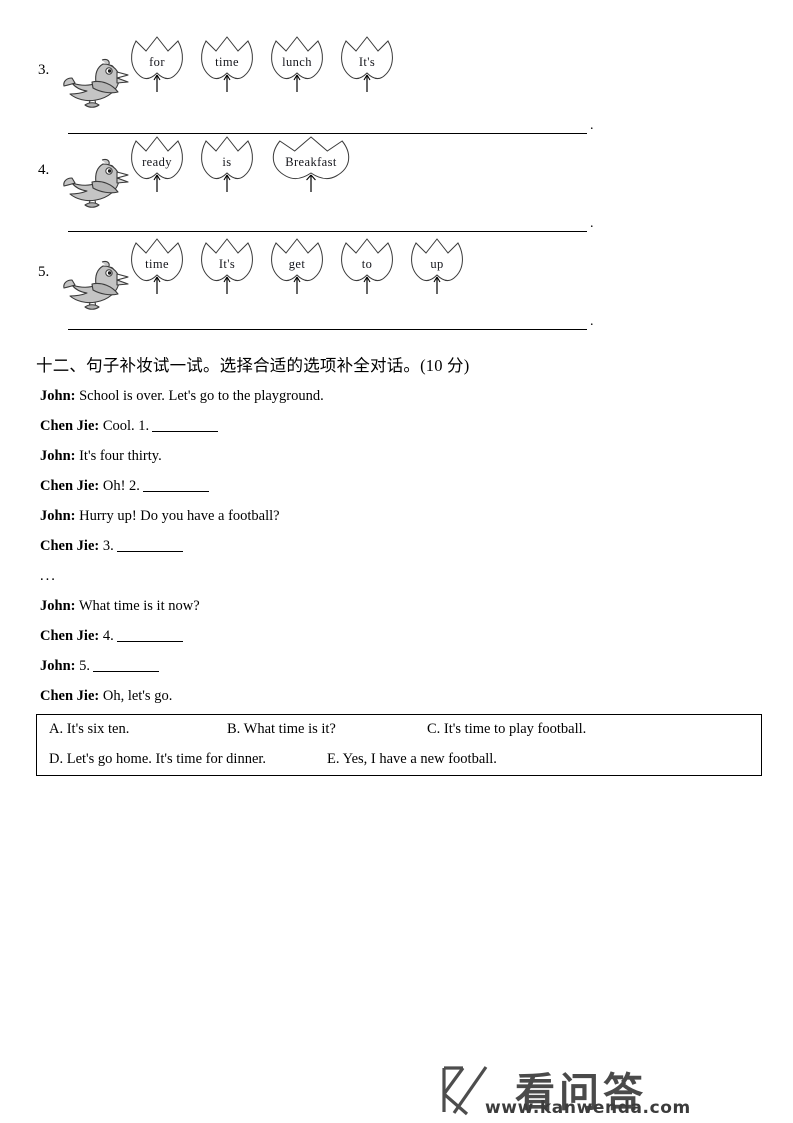 The image size is (793, 1123). I want to click on leaf-word-label: get, so click(297, 264).